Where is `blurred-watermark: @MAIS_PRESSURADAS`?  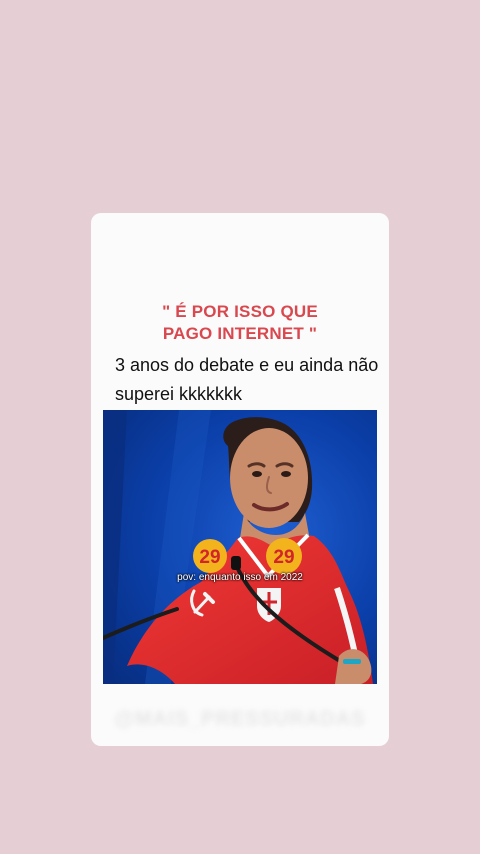 blurred-watermark: @MAIS_PRESSURADAS is located at coordinates (240, 719).